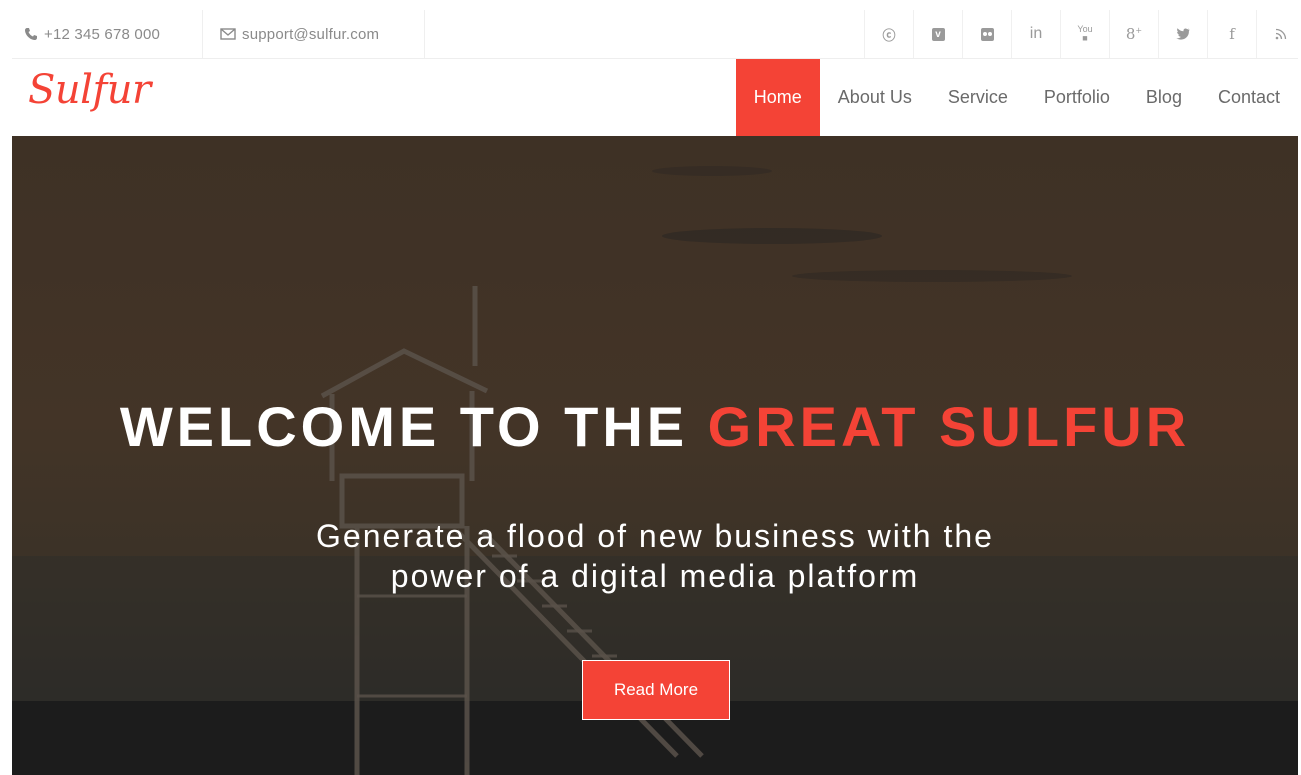 This screenshot has height=775, width=1301. I want to click on phone-number: +12 345 678 000, so click(102, 34).